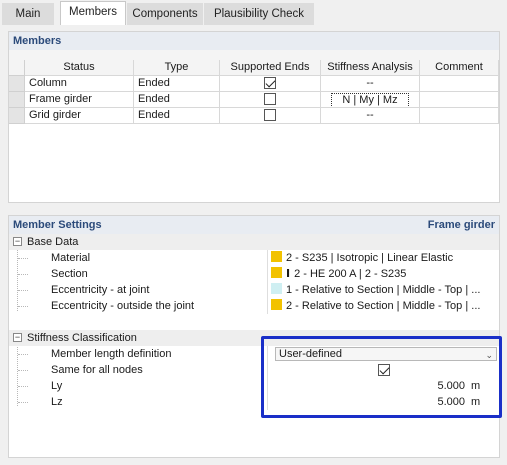  Describe the element at coordinates (276, 304) in the screenshot. I see `eccentricity-outside-swatch` at that location.